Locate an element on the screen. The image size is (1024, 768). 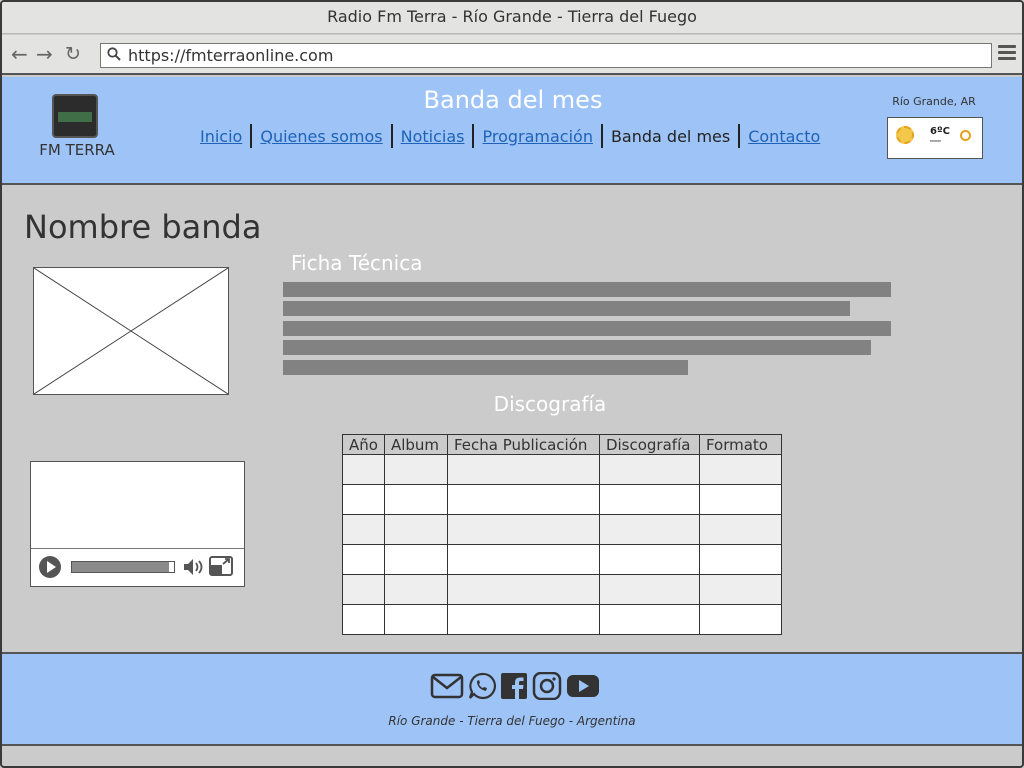
nav-link-quienes-somos: Quienes somos is located at coordinates (321, 136).